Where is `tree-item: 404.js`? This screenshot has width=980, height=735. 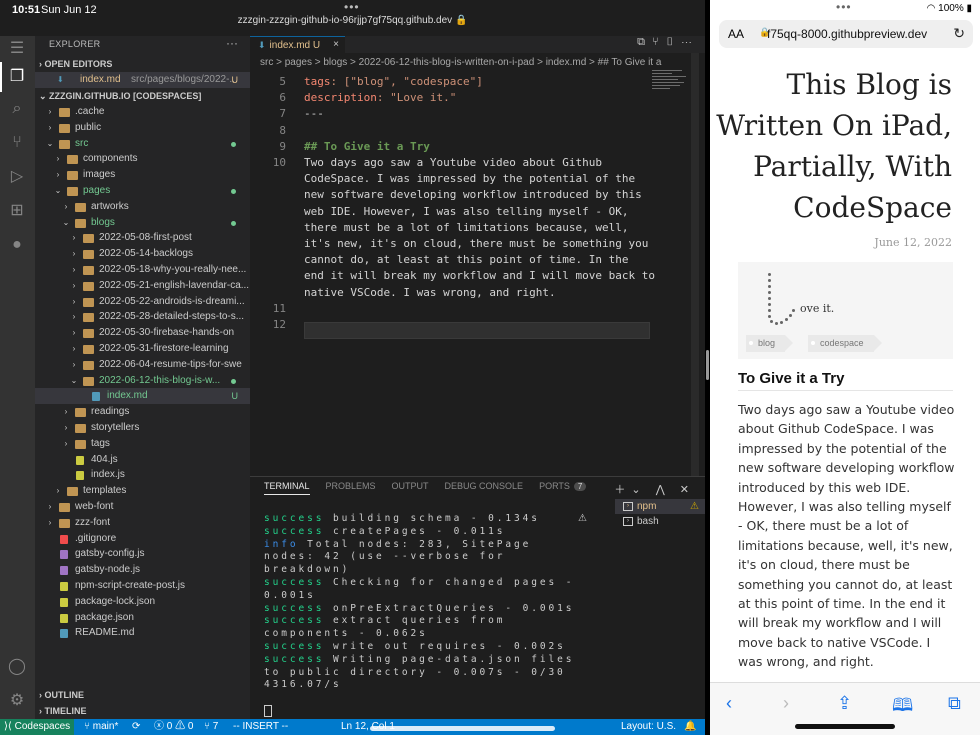
tree-item: 404.js is located at coordinates (142, 460).